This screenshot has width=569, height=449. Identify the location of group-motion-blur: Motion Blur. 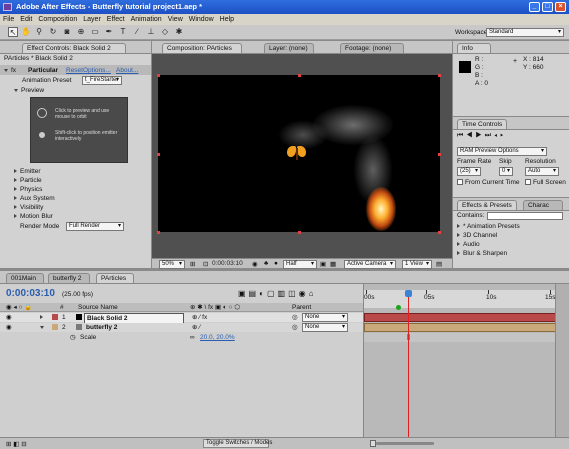
(33, 216).